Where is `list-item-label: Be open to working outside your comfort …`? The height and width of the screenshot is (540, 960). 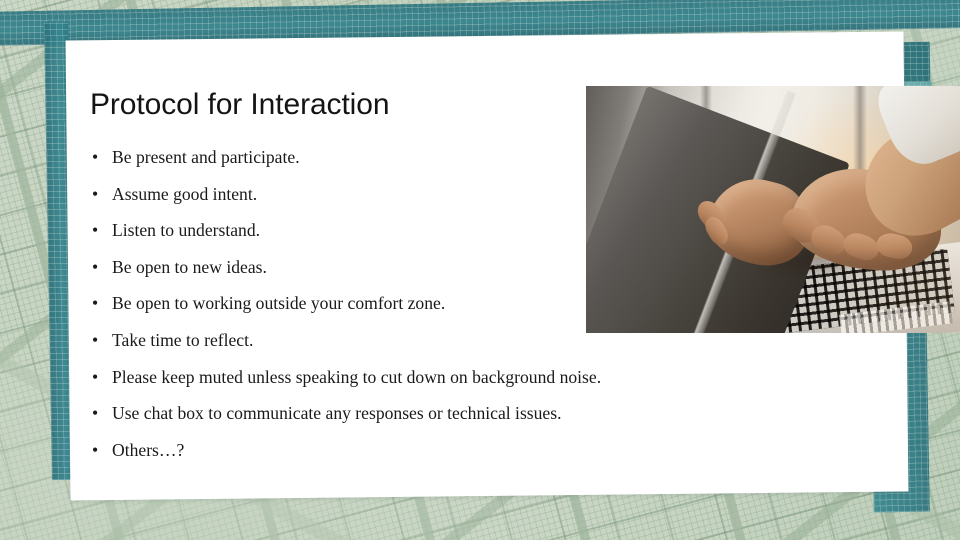 list-item-label: Be open to working outside your comfort … is located at coordinates (279, 303).